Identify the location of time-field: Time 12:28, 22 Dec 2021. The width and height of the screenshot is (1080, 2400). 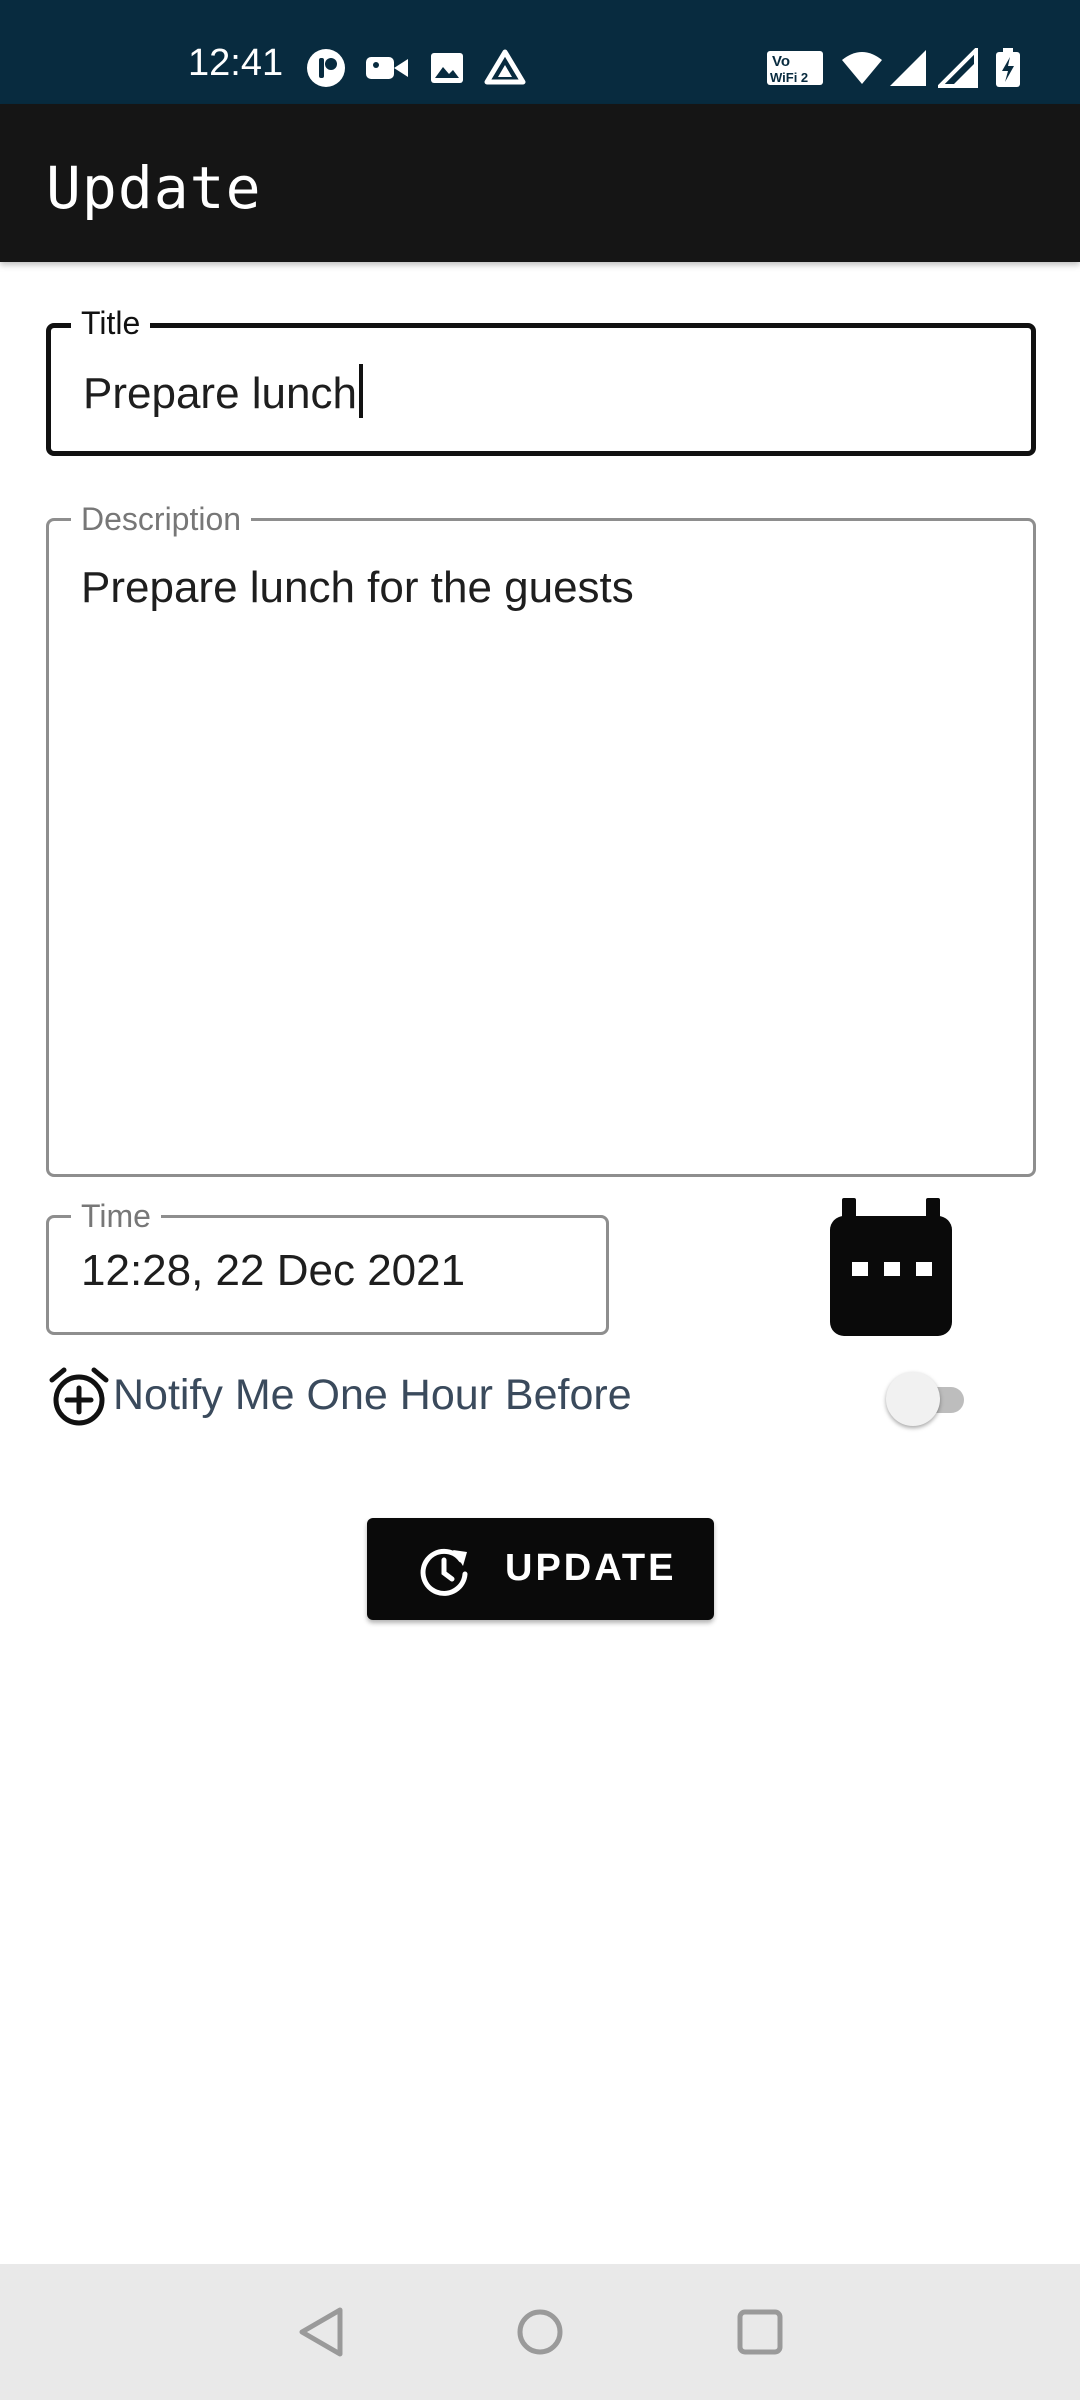
(327, 1267).